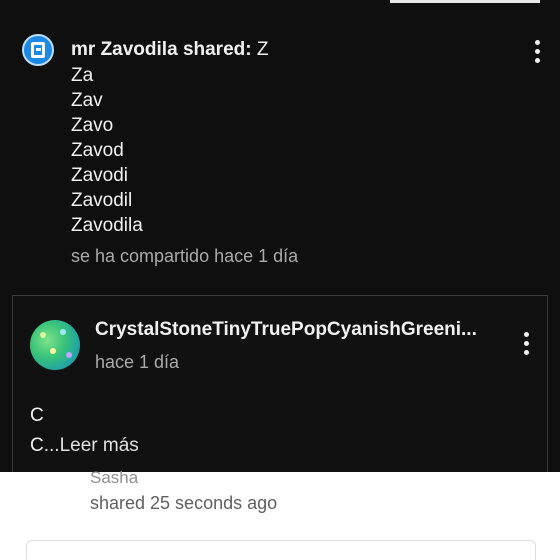 Image resolution: width=560 pixels, height=560 pixels. I want to click on post-line: Zavodil, so click(102, 200).